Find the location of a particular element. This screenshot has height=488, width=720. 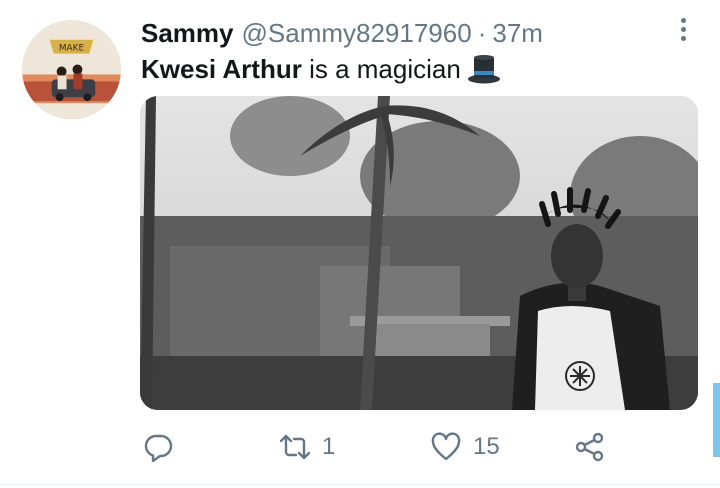

tweet-text-body: is a magician is located at coordinates (381, 69).